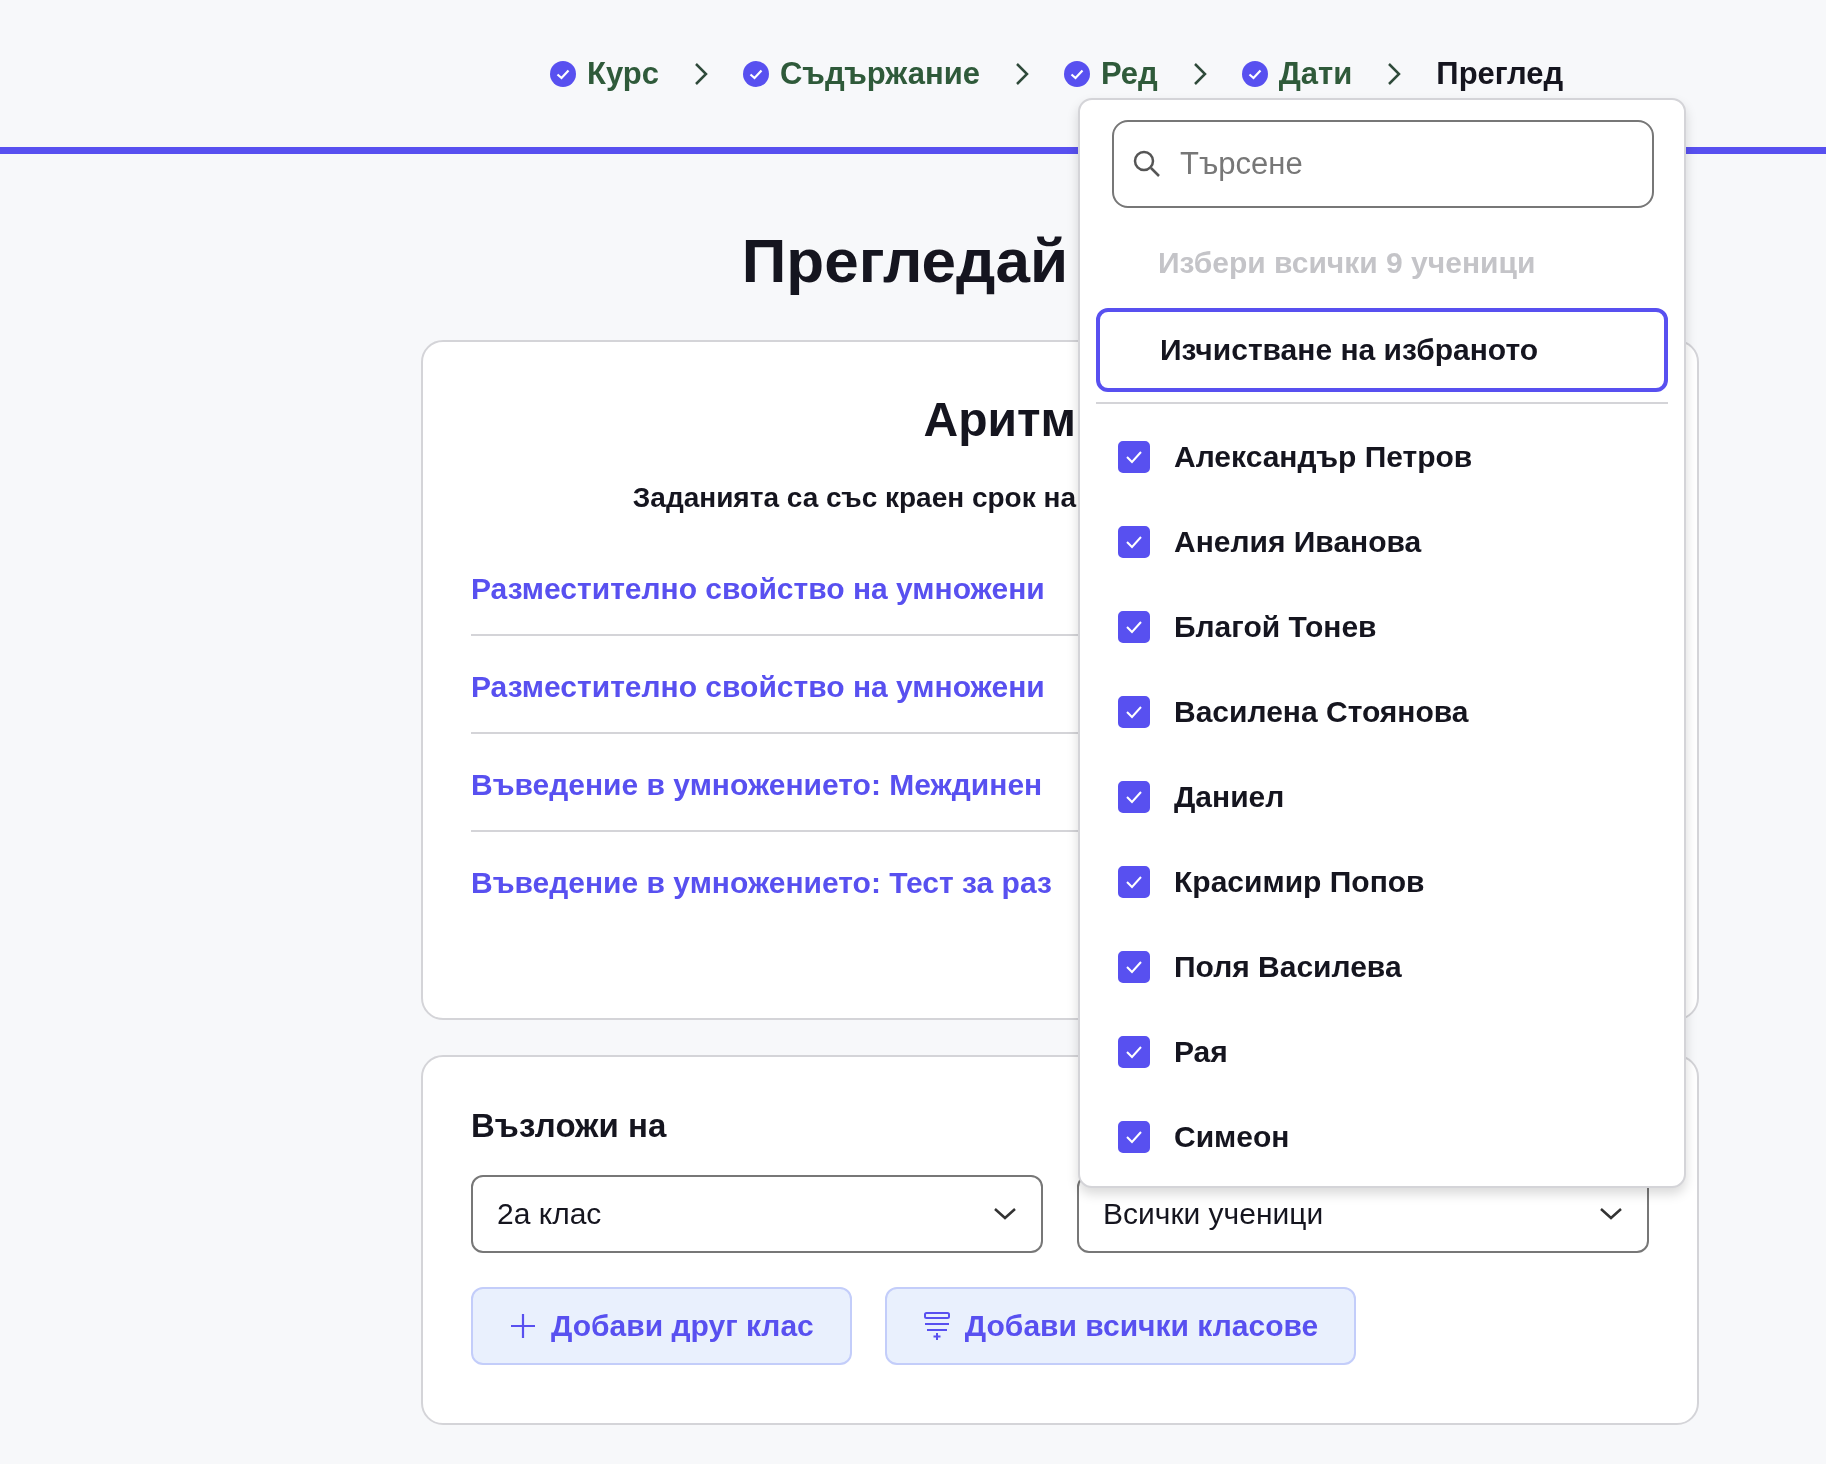 This screenshot has width=1826, height=1464. Describe the element at coordinates (1147, 164) in the screenshot. I see `search-icon` at that location.